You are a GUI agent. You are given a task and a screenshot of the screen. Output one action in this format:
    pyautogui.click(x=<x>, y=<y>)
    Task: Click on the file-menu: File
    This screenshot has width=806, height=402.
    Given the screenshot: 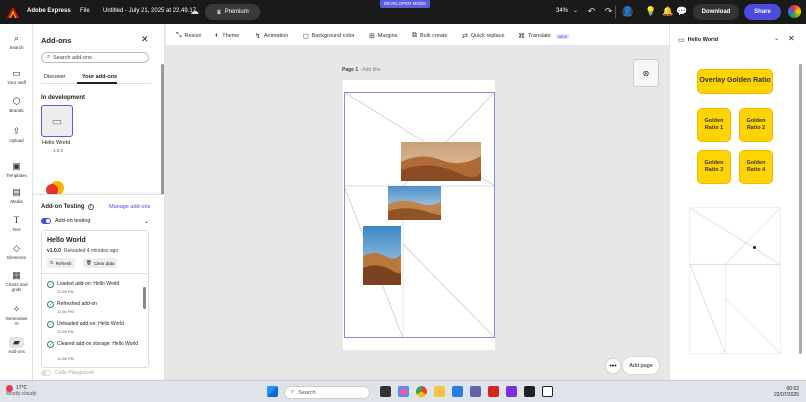 What is the action you would take?
    pyautogui.click(x=85, y=11)
    